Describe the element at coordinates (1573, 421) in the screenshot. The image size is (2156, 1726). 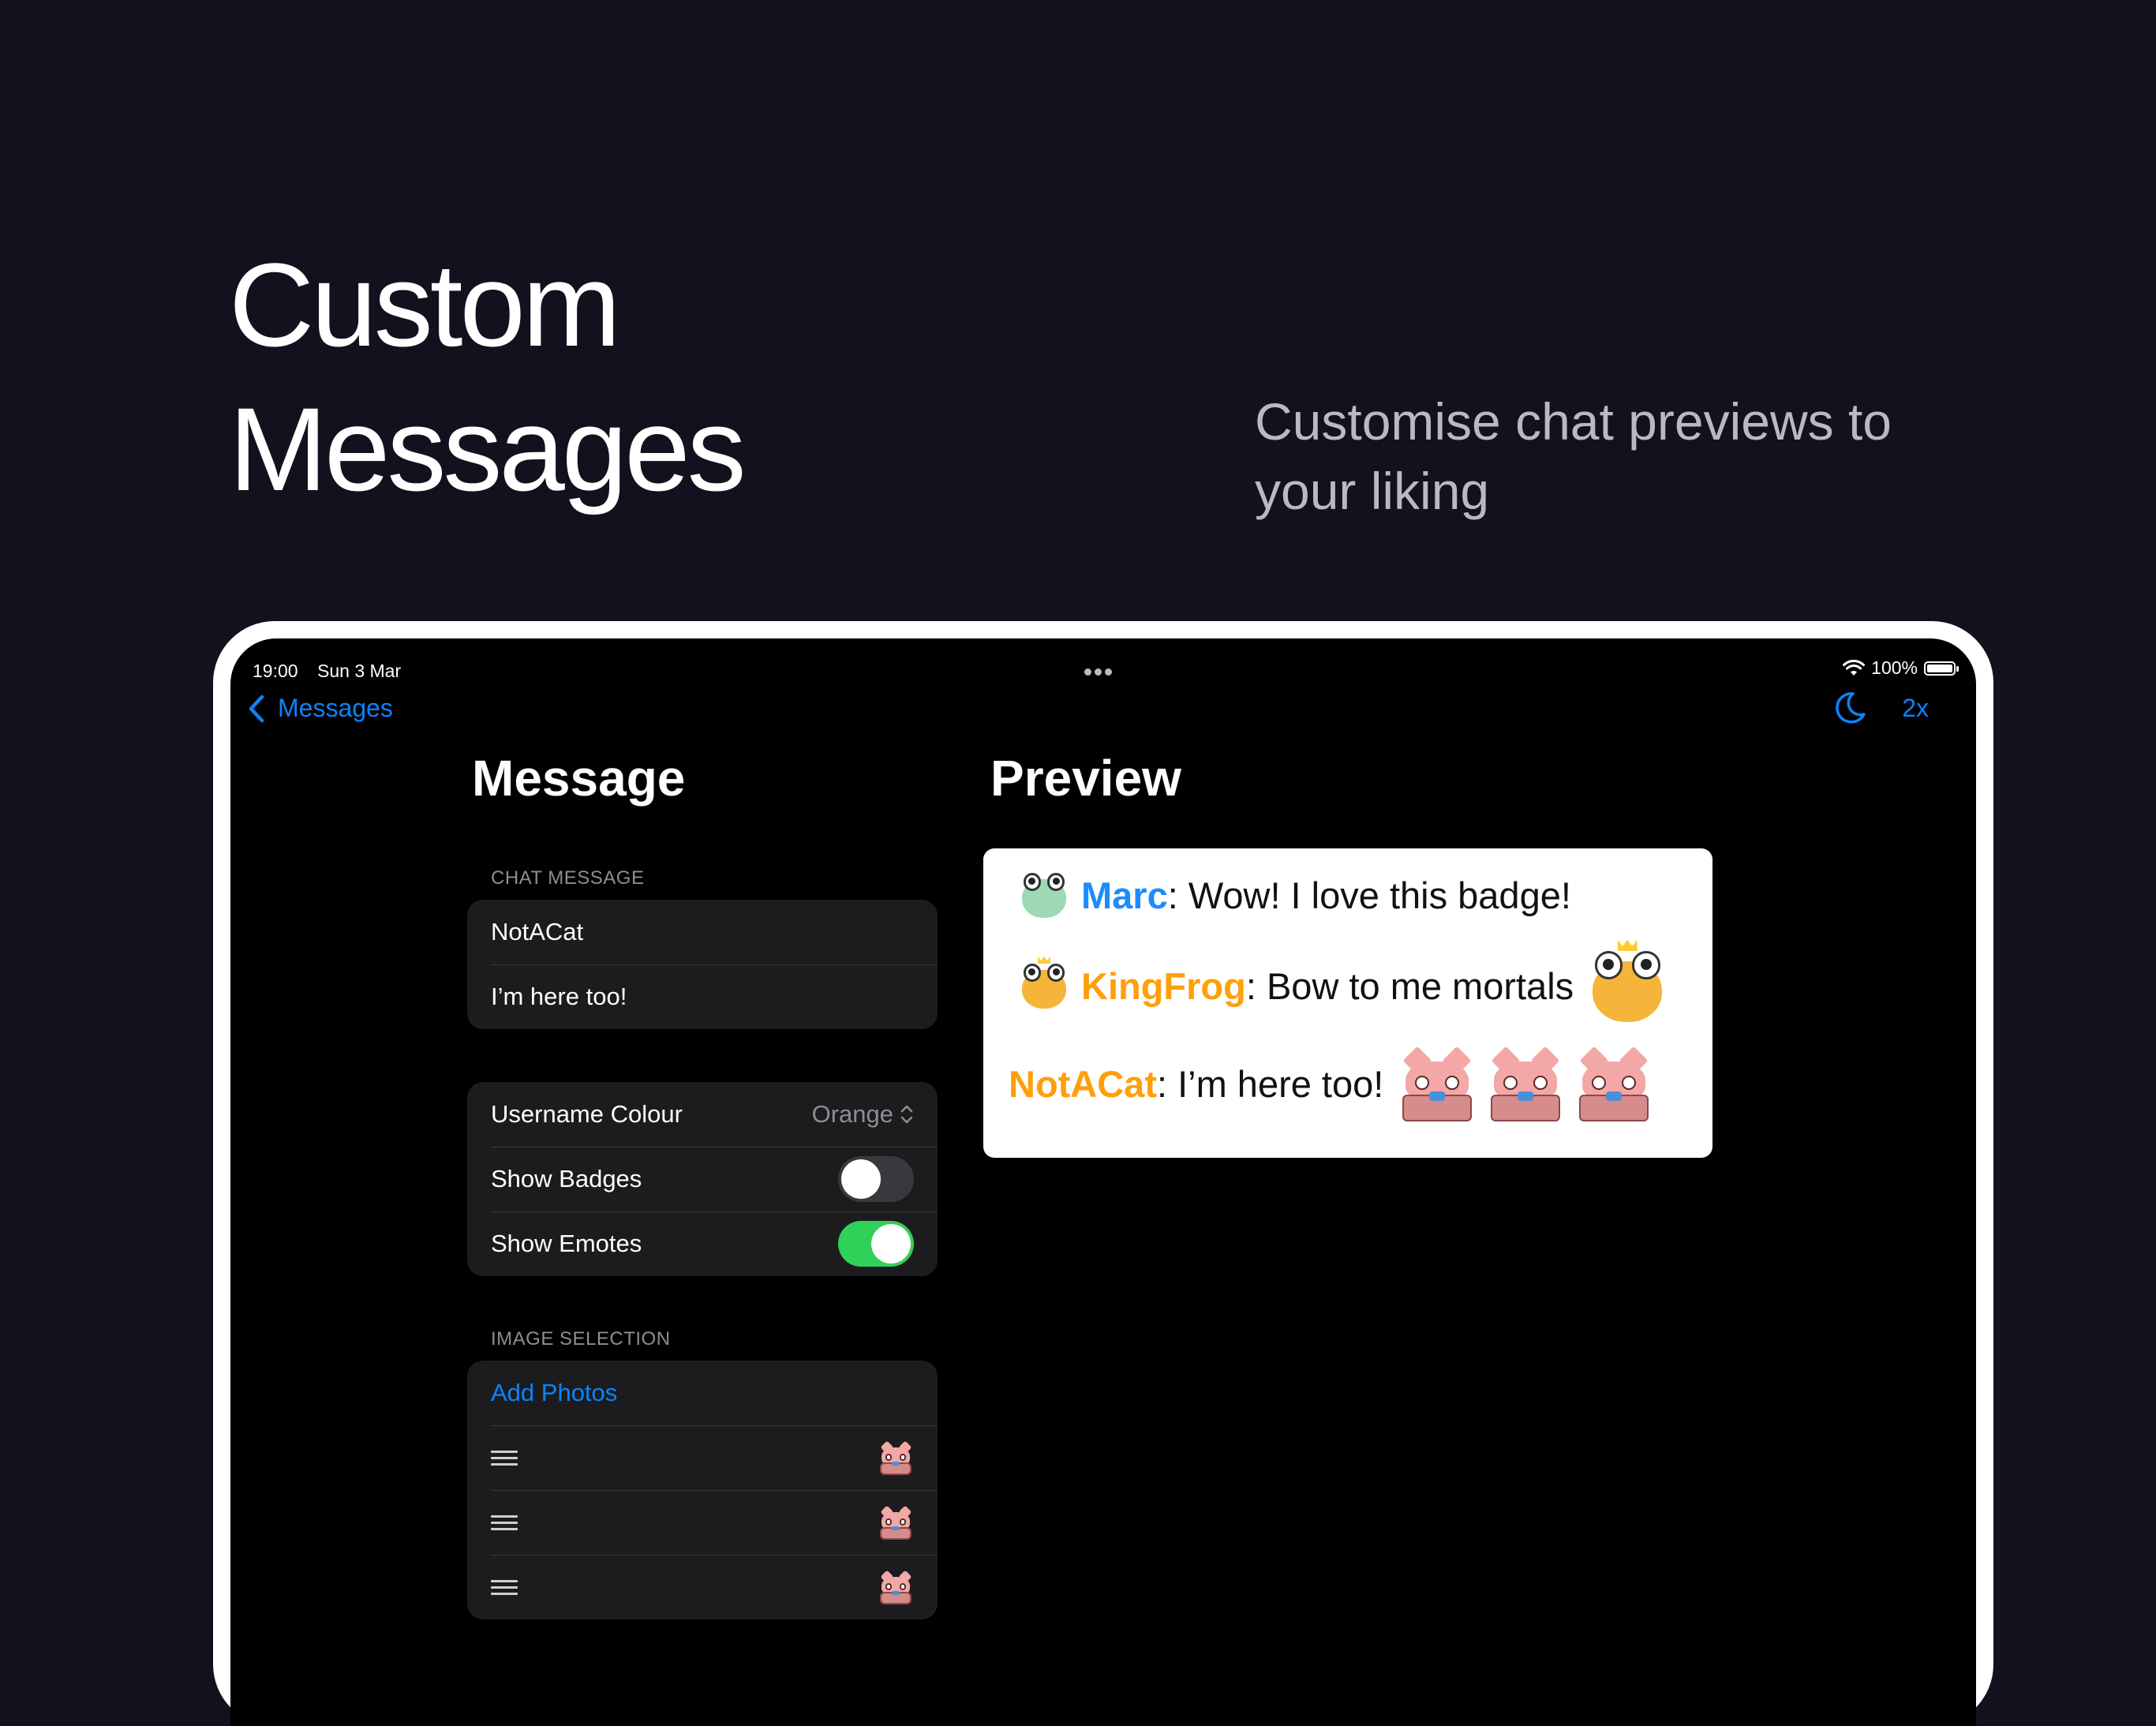
I see `hero-subtitle-line1: Customise chat previews to` at that location.